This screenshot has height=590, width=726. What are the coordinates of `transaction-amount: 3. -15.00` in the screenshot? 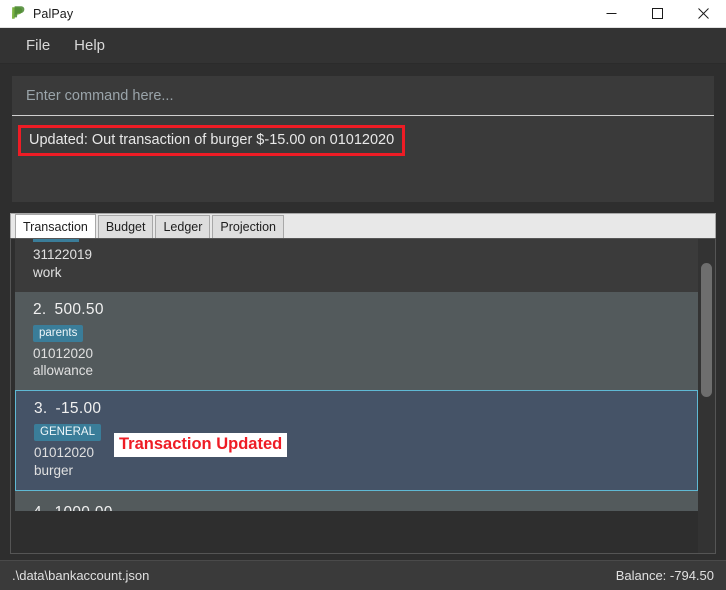 It's located at (360, 409).